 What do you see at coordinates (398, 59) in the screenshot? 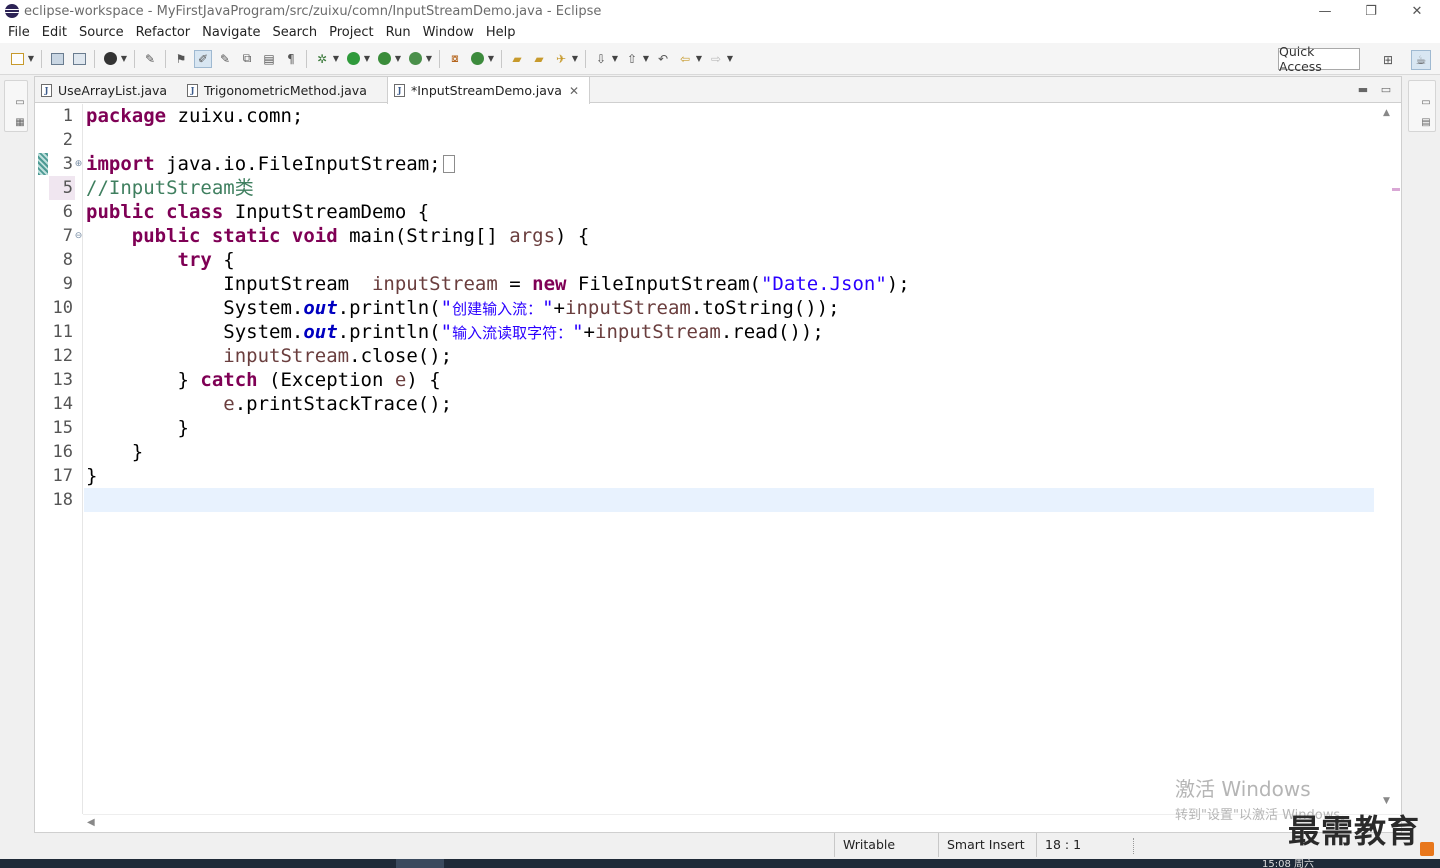
I see `coverage-dropdown-icon: ▼` at bounding box center [398, 59].